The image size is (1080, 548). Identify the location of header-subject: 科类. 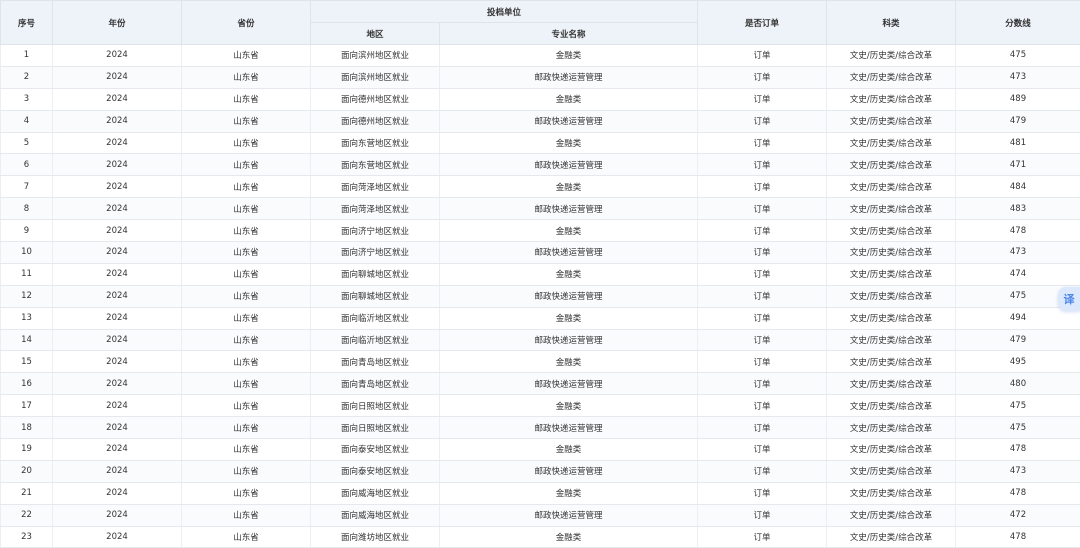
(891, 22).